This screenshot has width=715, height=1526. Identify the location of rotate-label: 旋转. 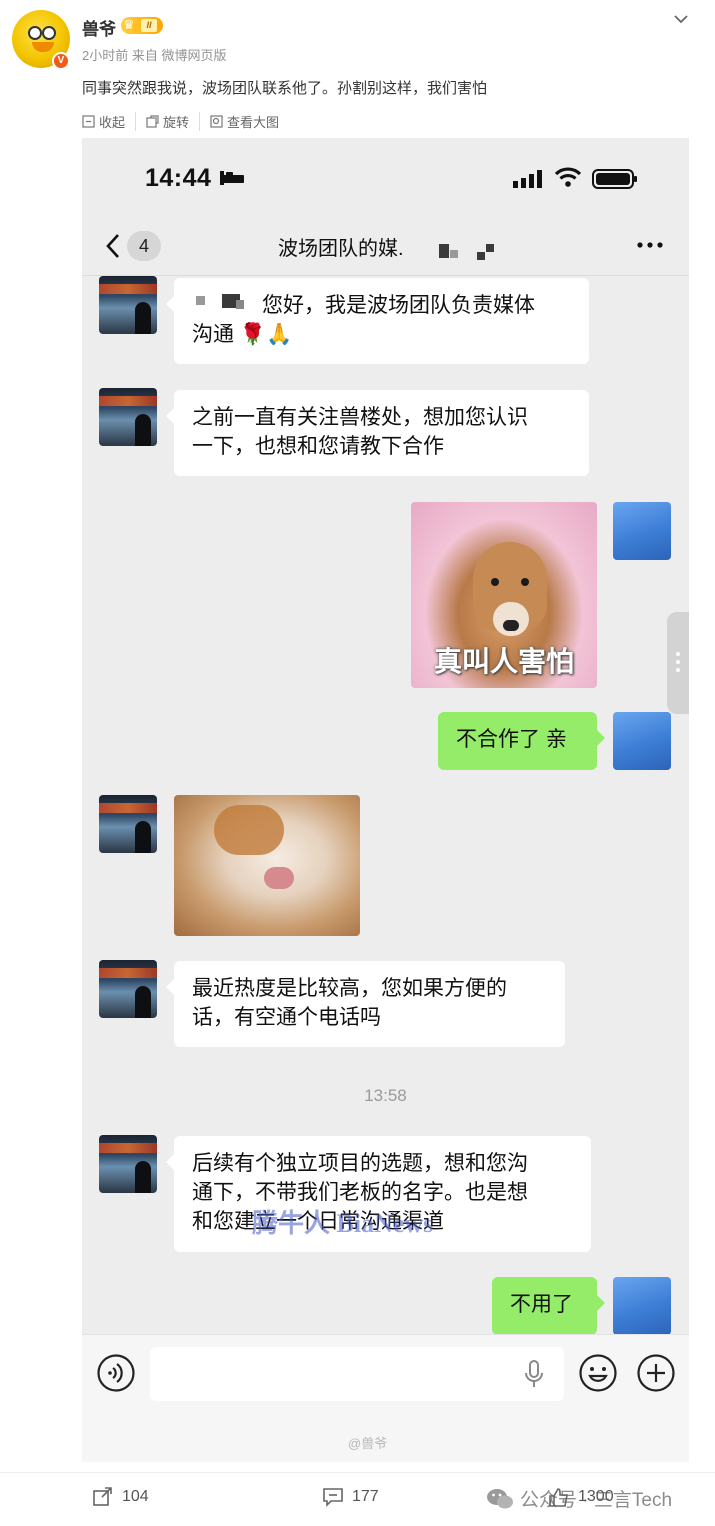
(176, 122).